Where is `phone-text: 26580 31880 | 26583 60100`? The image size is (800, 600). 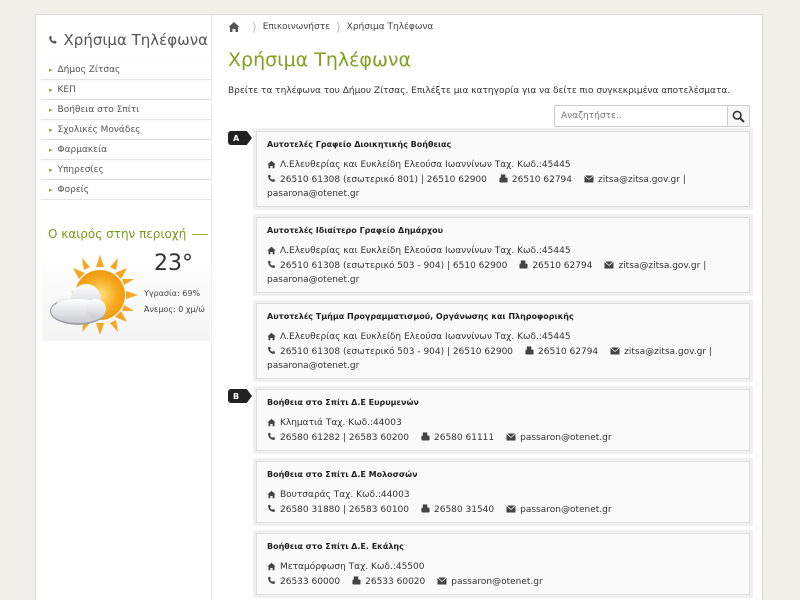 phone-text: 26580 31880 | 26583 60100 is located at coordinates (344, 510).